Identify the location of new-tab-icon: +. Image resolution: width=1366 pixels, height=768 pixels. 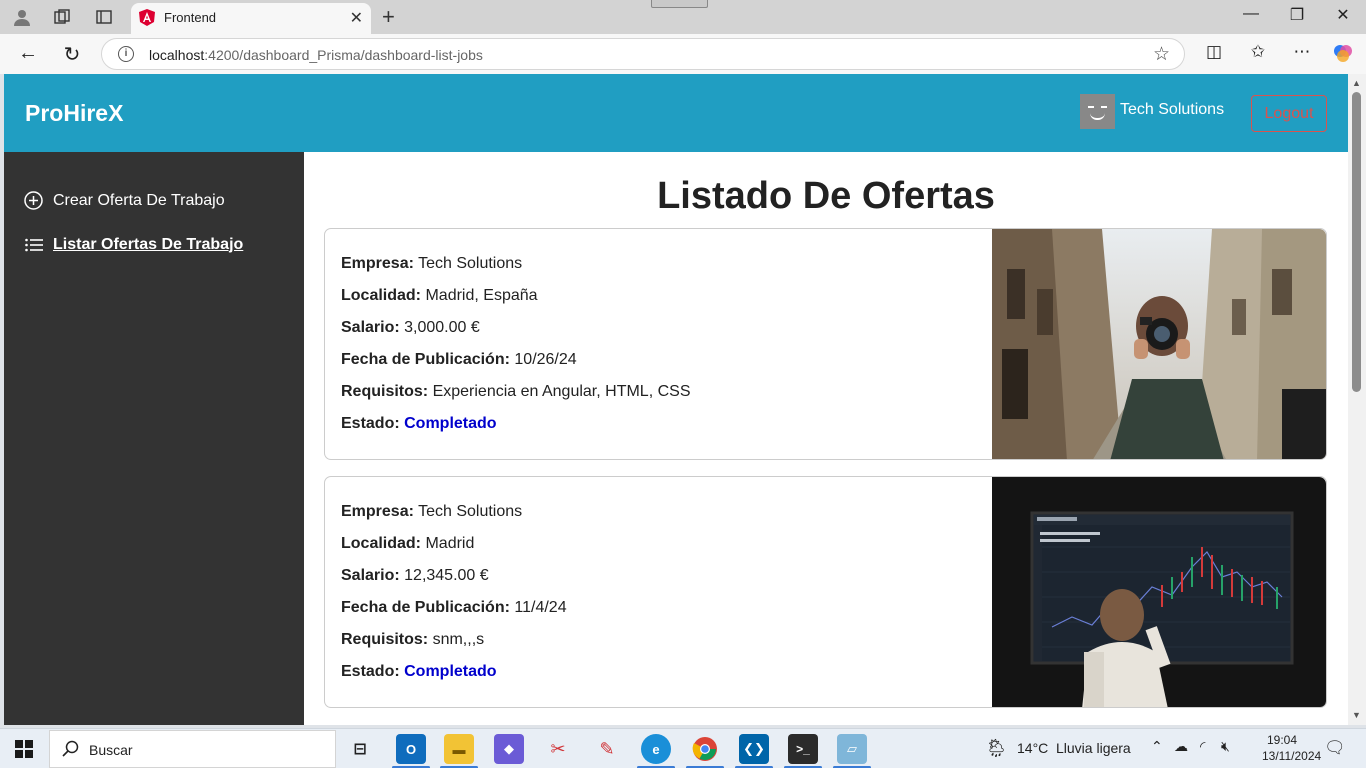
(388, 17).